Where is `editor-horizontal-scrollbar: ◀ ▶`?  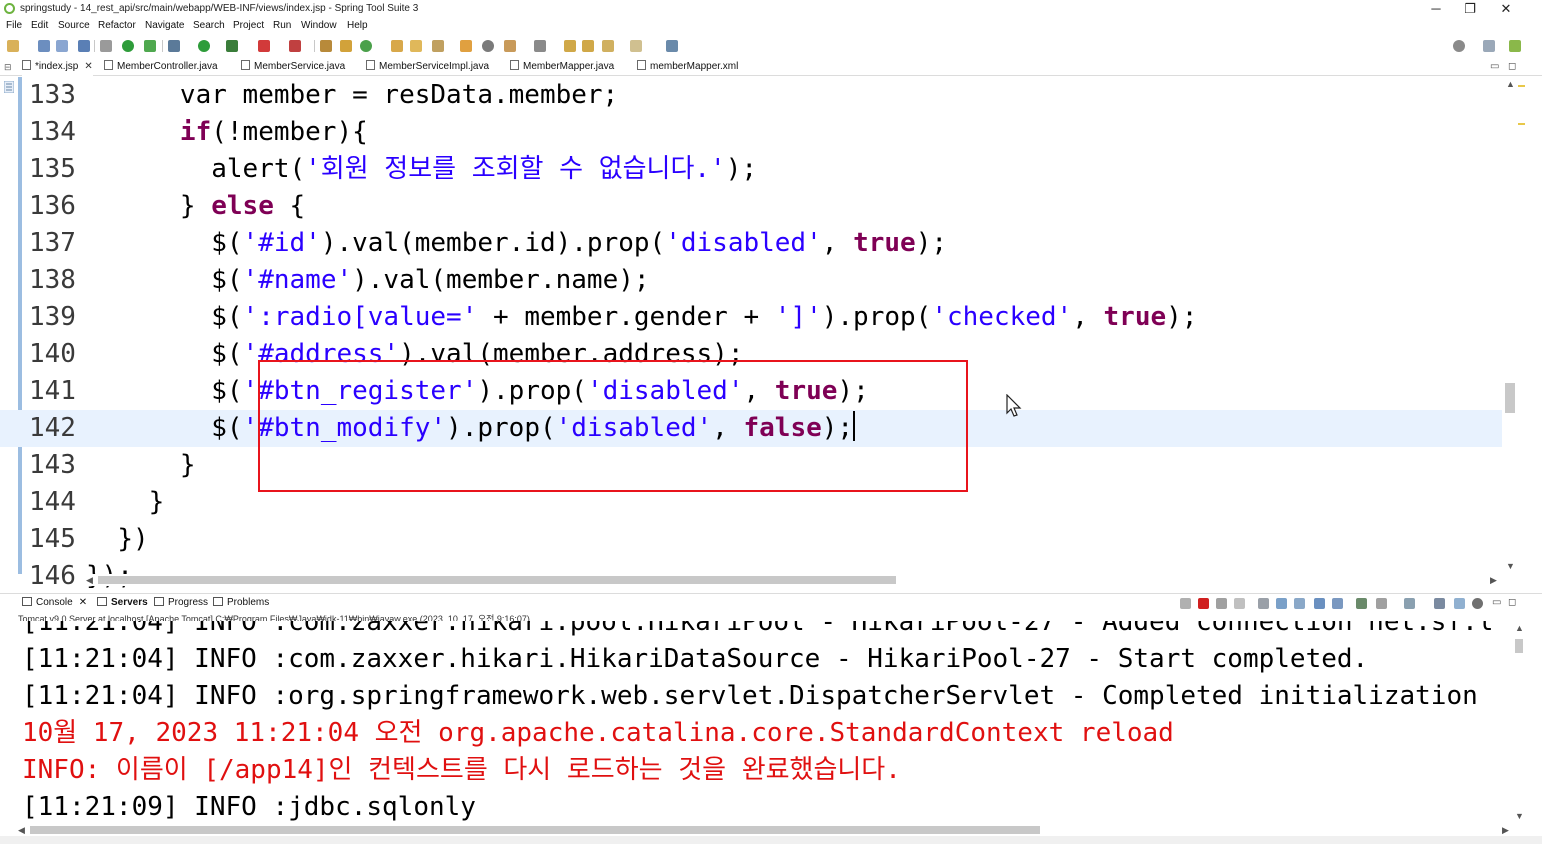
editor-horizontal-scrollbar: ◀ ▶ is located at coordinates (794, 580).